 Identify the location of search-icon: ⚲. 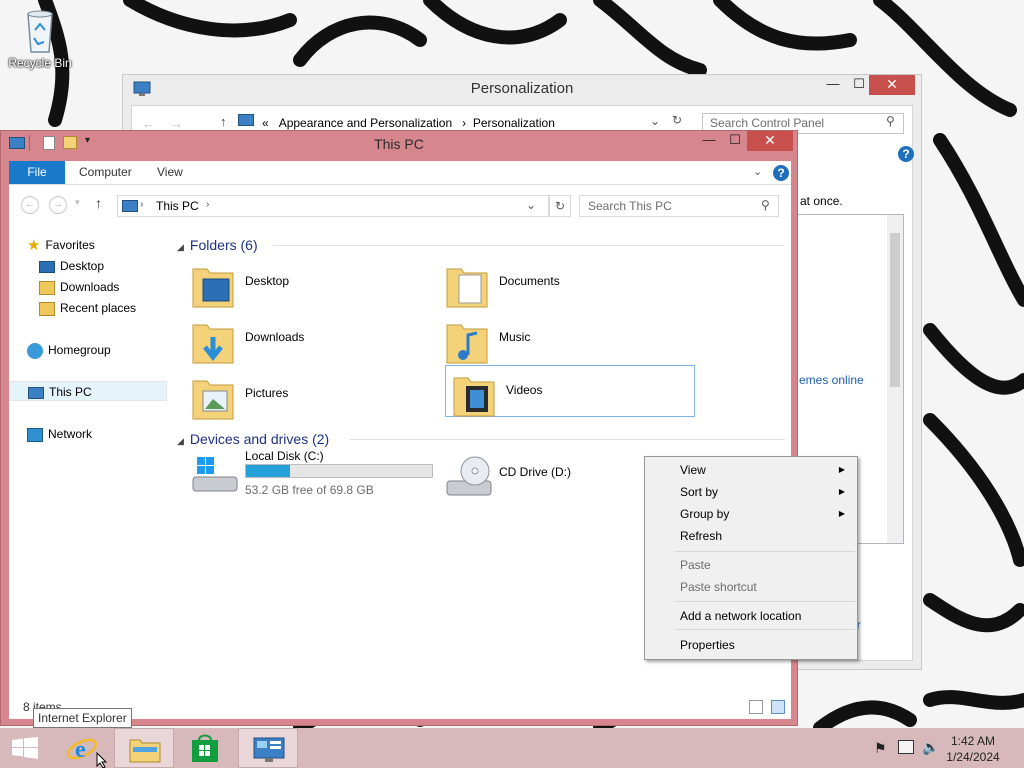
(765, 205).